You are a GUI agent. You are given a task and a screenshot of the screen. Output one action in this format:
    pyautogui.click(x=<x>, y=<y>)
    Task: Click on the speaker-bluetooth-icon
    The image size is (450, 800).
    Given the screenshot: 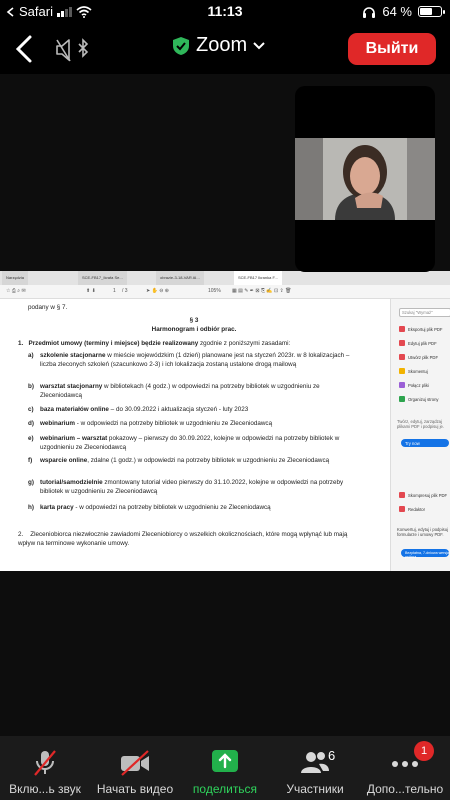 What is the action you would take?
    pyautogui.click(x=75, y=50)
    